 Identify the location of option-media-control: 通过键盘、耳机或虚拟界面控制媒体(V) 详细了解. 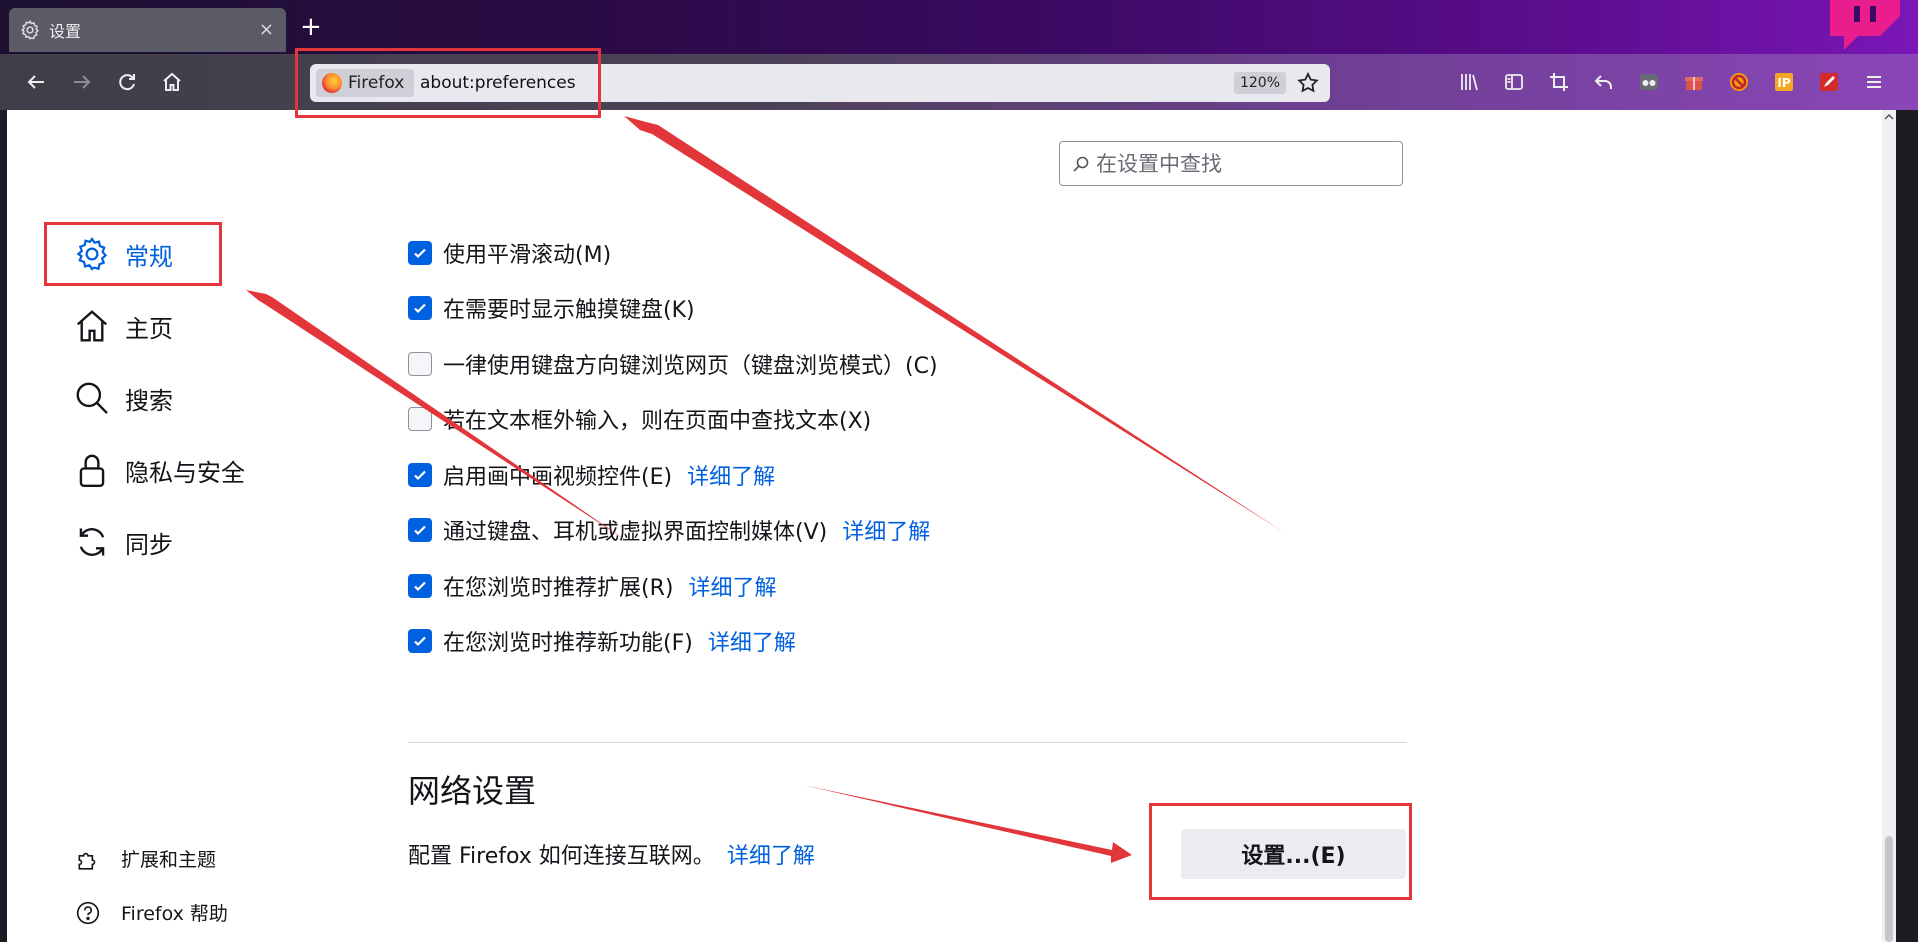
(669, 530).